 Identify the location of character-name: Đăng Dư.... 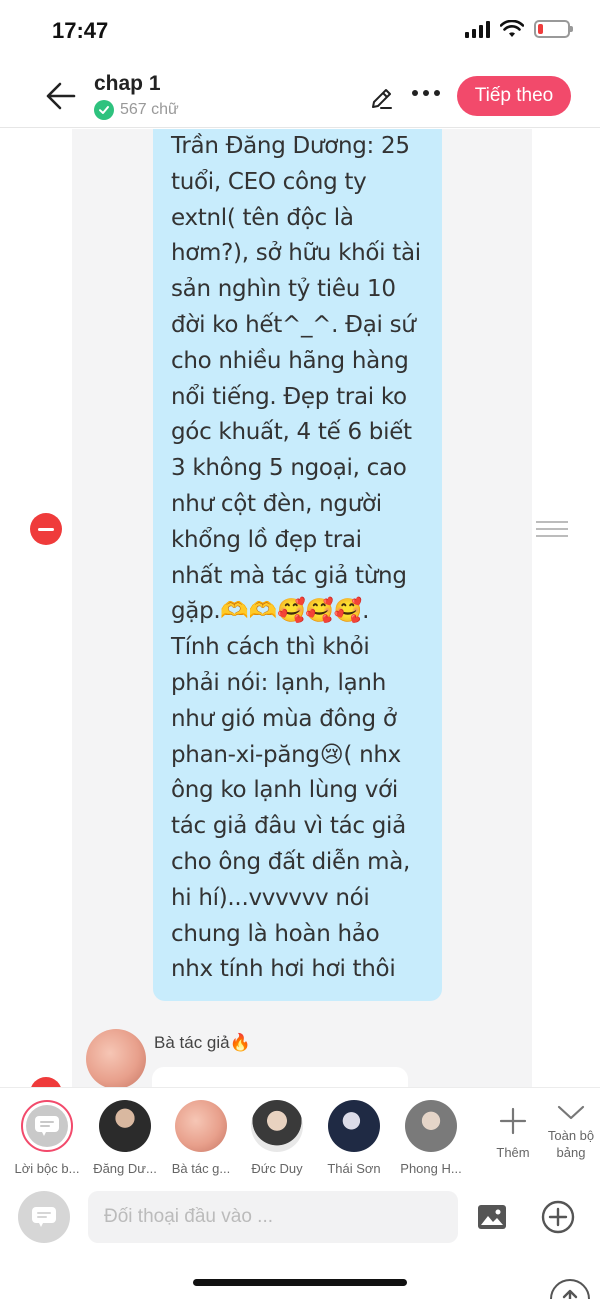
(125, 1168).